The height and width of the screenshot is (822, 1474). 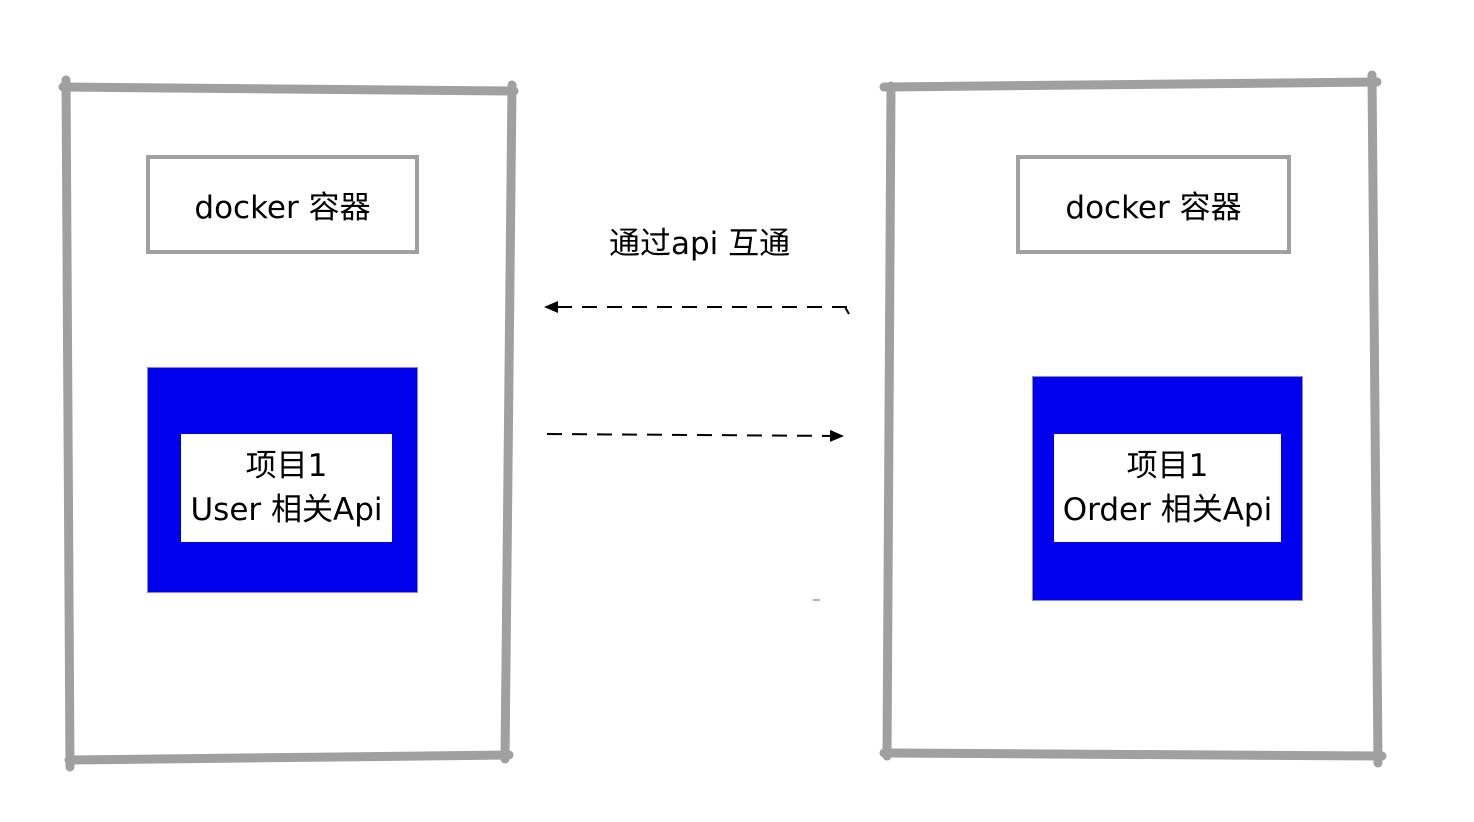 What do you see at coordinates (282, 204) in the screenshot?
I see `left-docker-container-label: docker 容器` at bounding box center [282, 204].